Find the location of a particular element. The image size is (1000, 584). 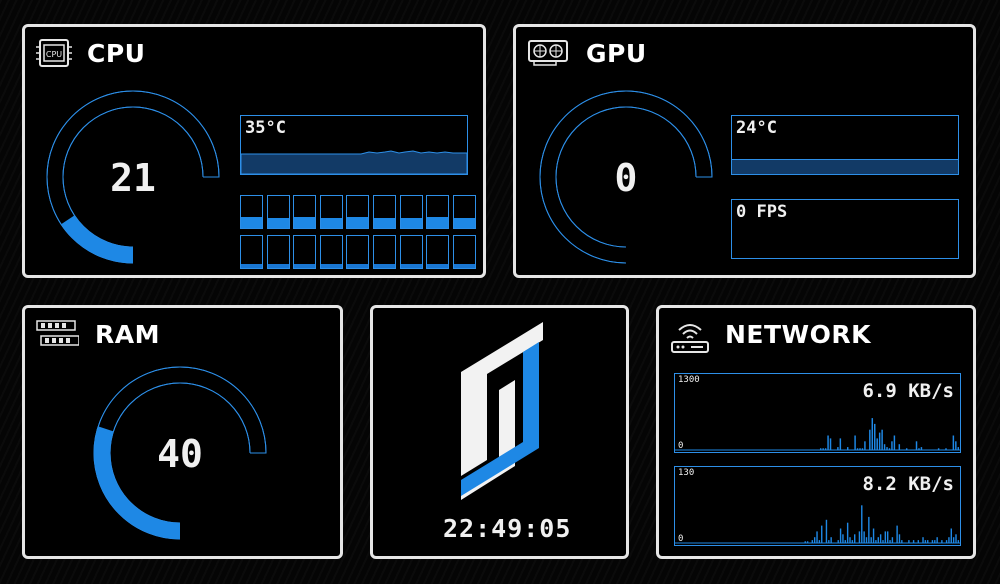

gpu-usage-value-layer: 0 is located at coordinates (626, 178).